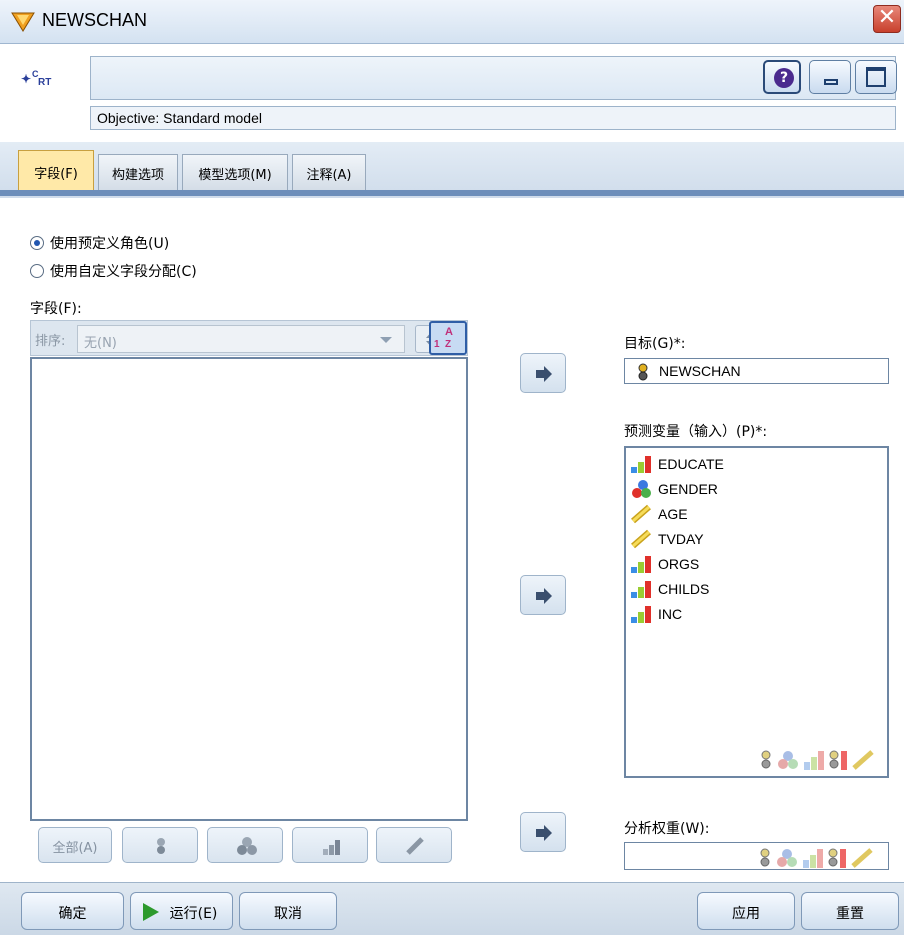 The height and width of the screenshot is (935, 904). What do you see at coordinates (831, 82) in the screenshot?
I see `minimize-icon` at bounding box center [831, 82].